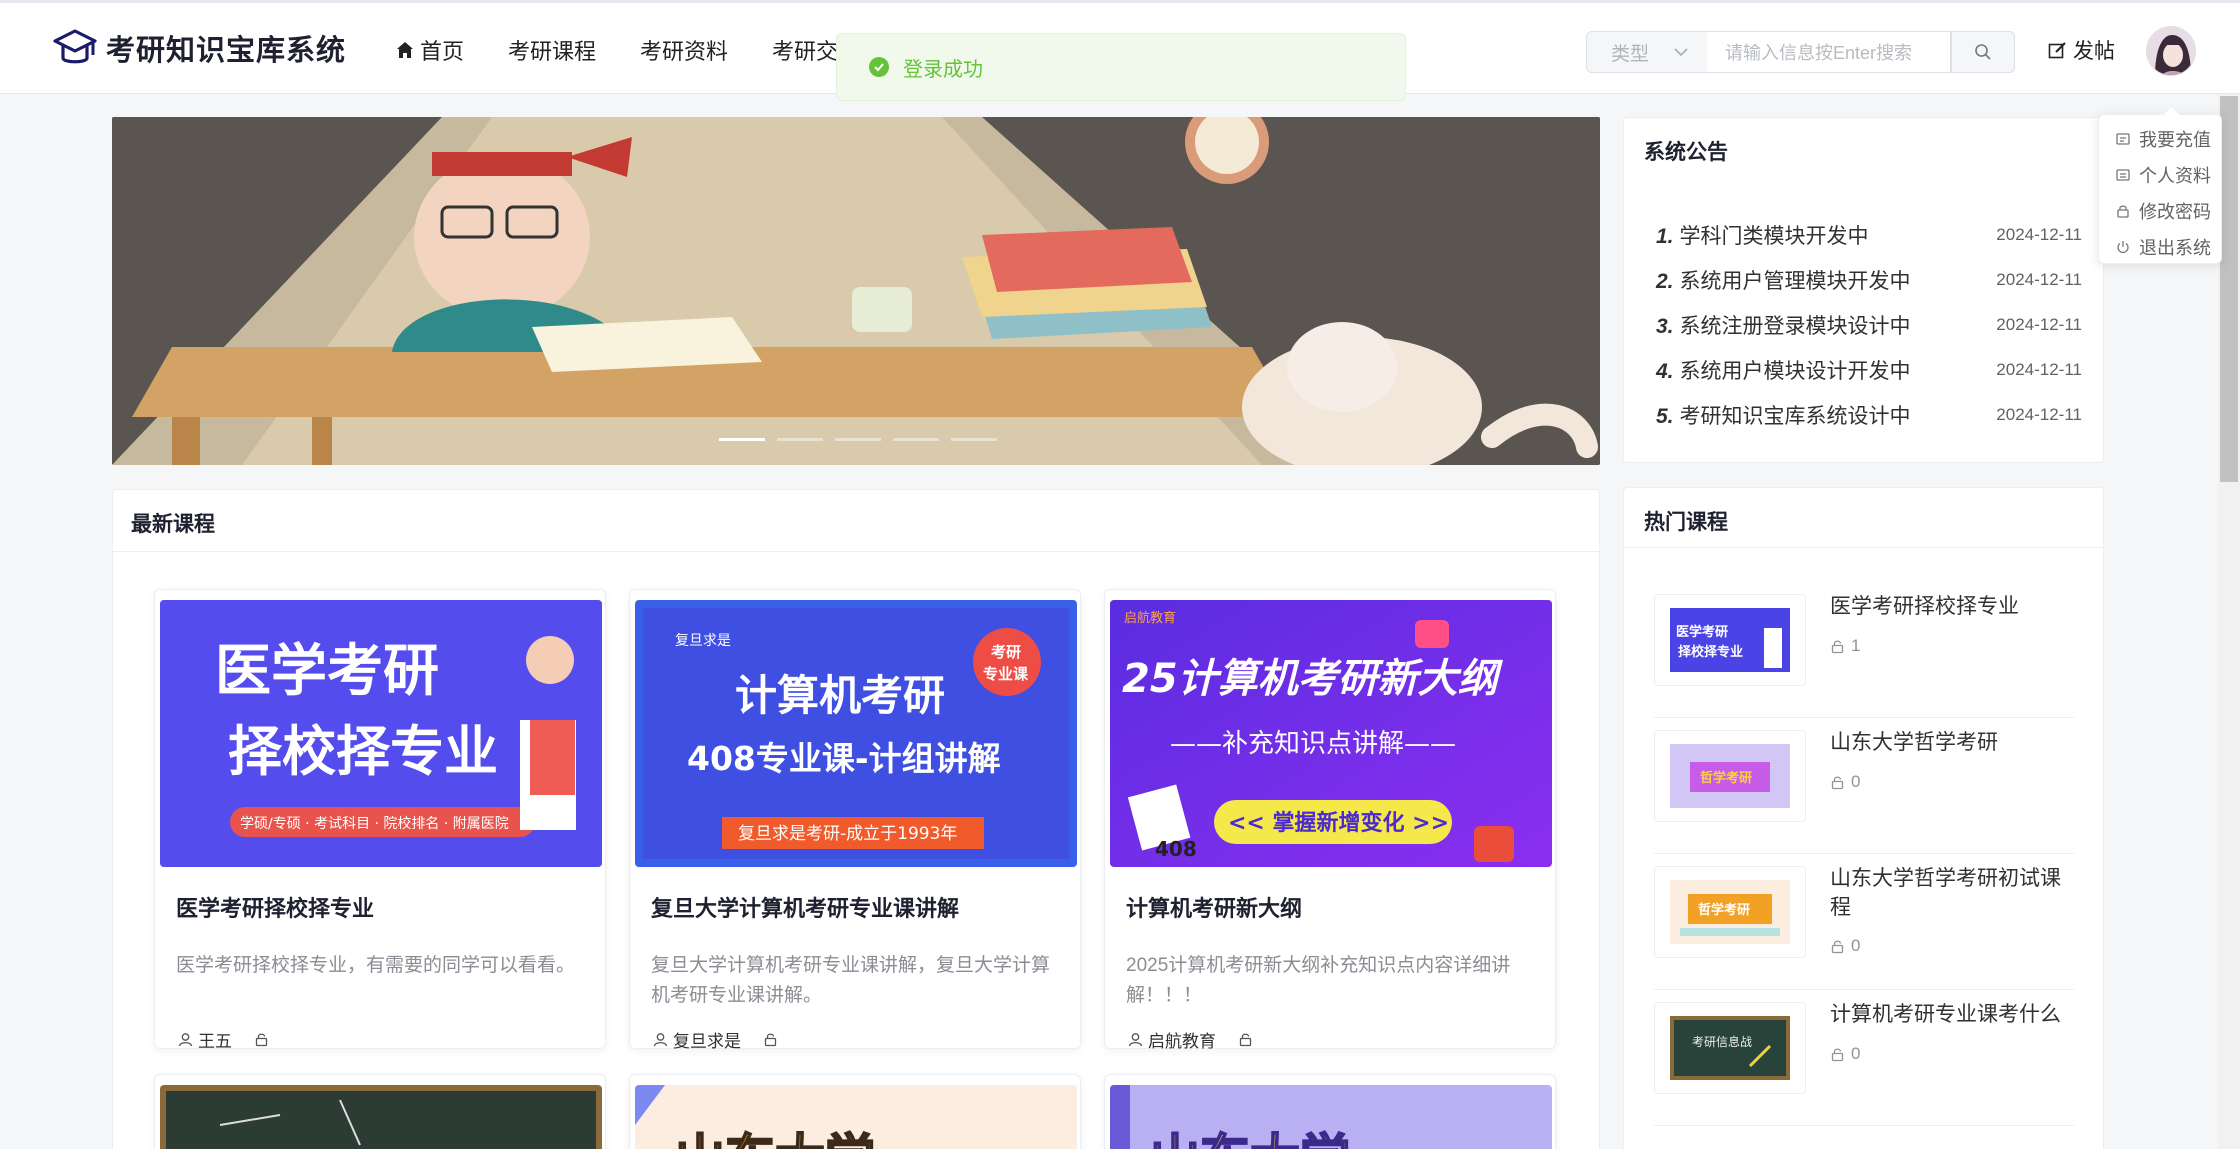 This screenshot has width=2240, height=1149. What do you see at coordinates (552, 50) in the screenshot?
I see `nav-courses: 考研课程` at bounding box center [552, 50].